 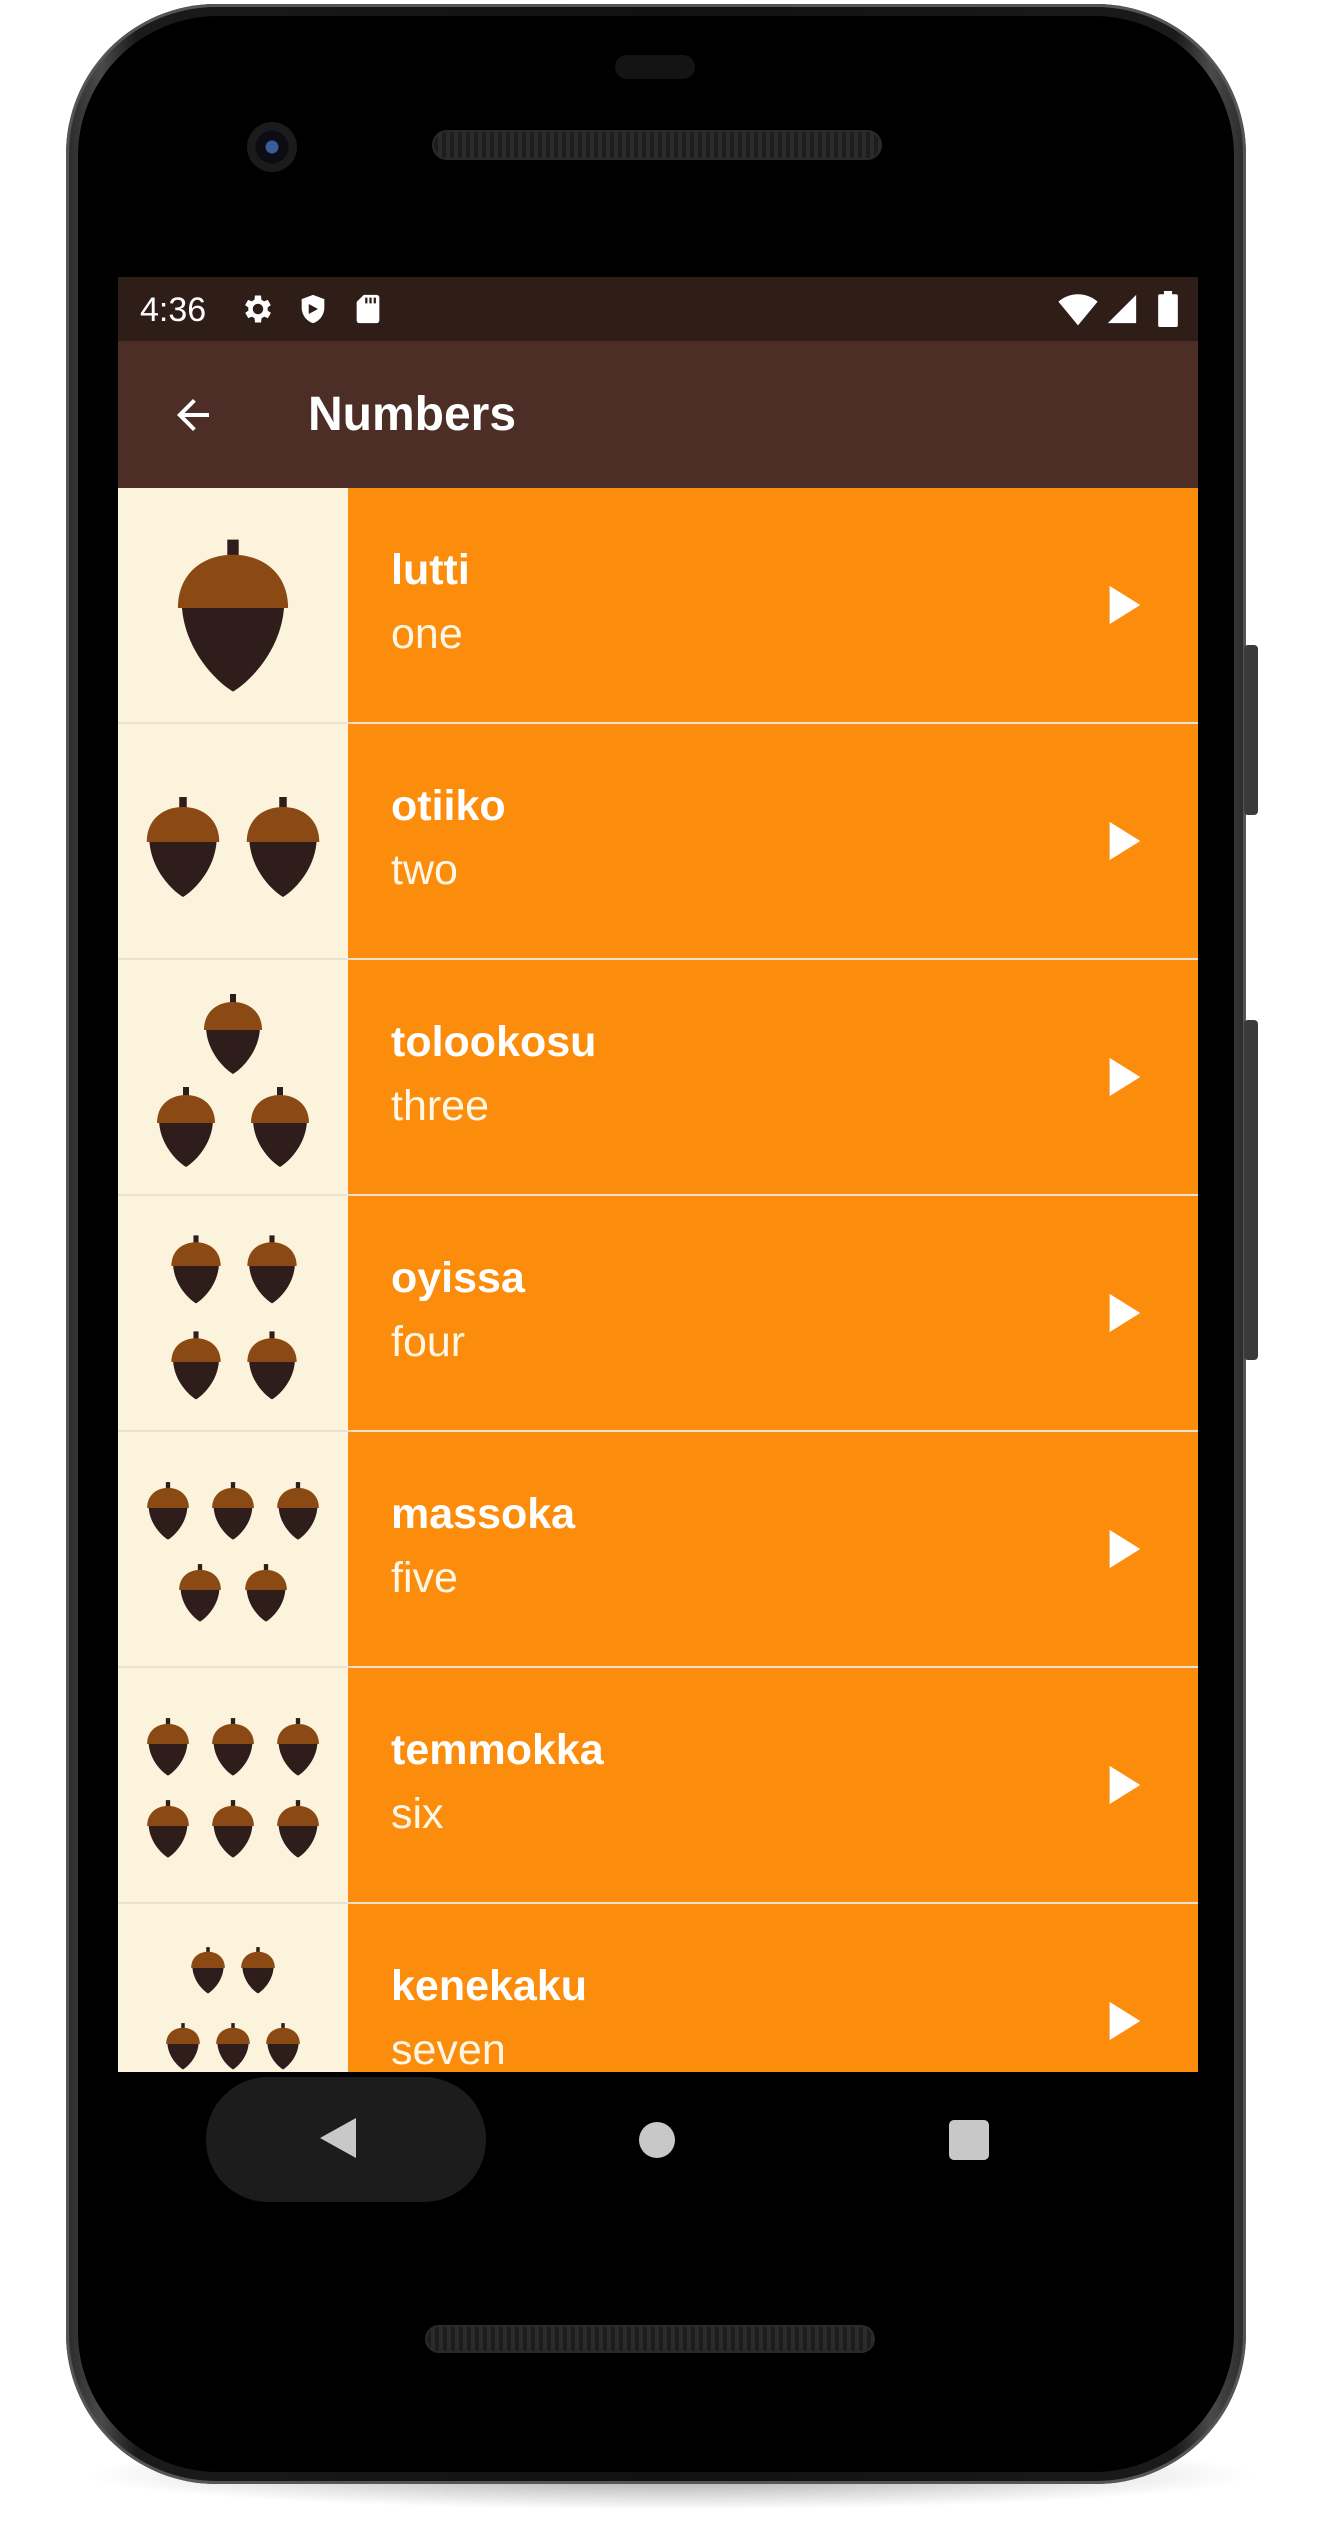 What do you see at coordinates (424, 870) in the screenshot?
I see `english-word: two` at bounding box center [424, 870].